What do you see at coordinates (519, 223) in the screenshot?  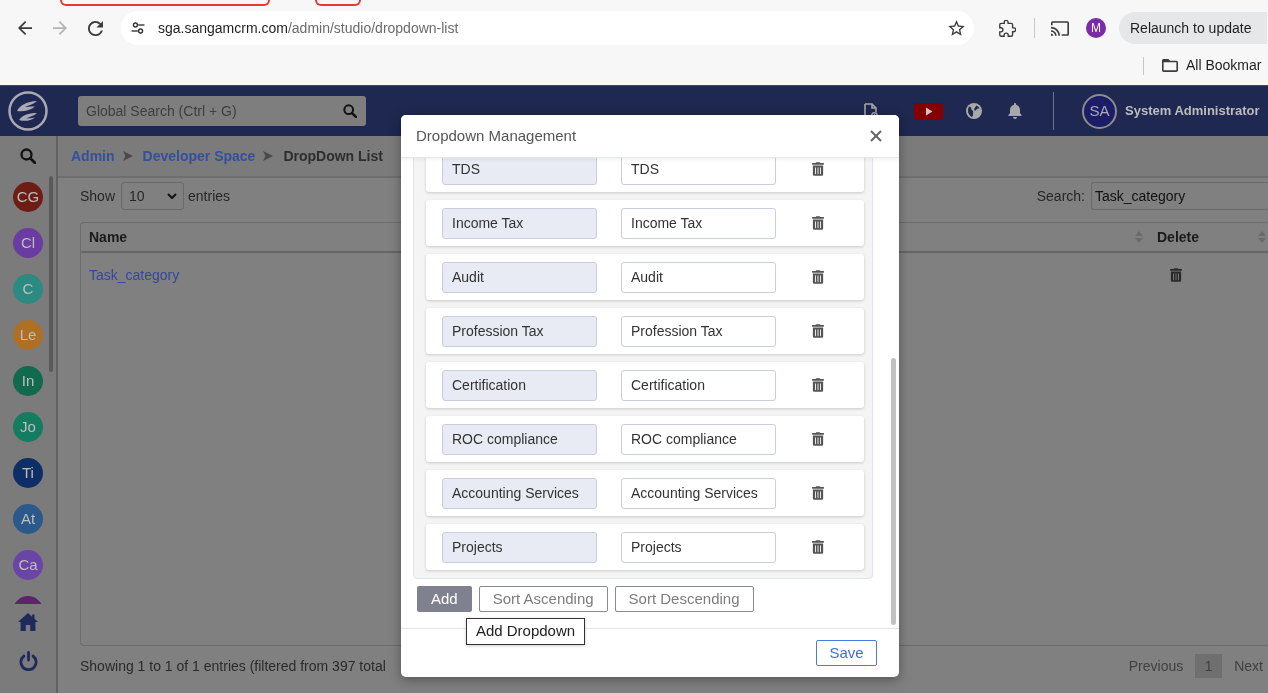 I see `readonly-field: Income Tax` at bounding box center [519, 223].